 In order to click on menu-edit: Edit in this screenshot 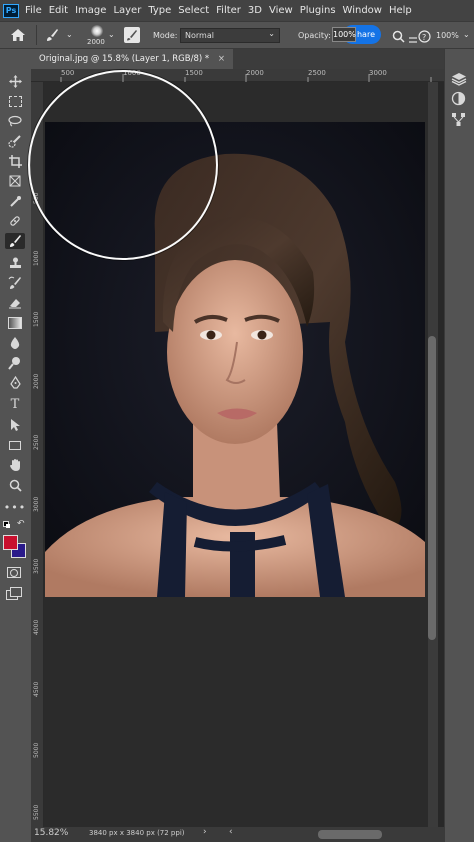, I will do `click(58, 10)`.